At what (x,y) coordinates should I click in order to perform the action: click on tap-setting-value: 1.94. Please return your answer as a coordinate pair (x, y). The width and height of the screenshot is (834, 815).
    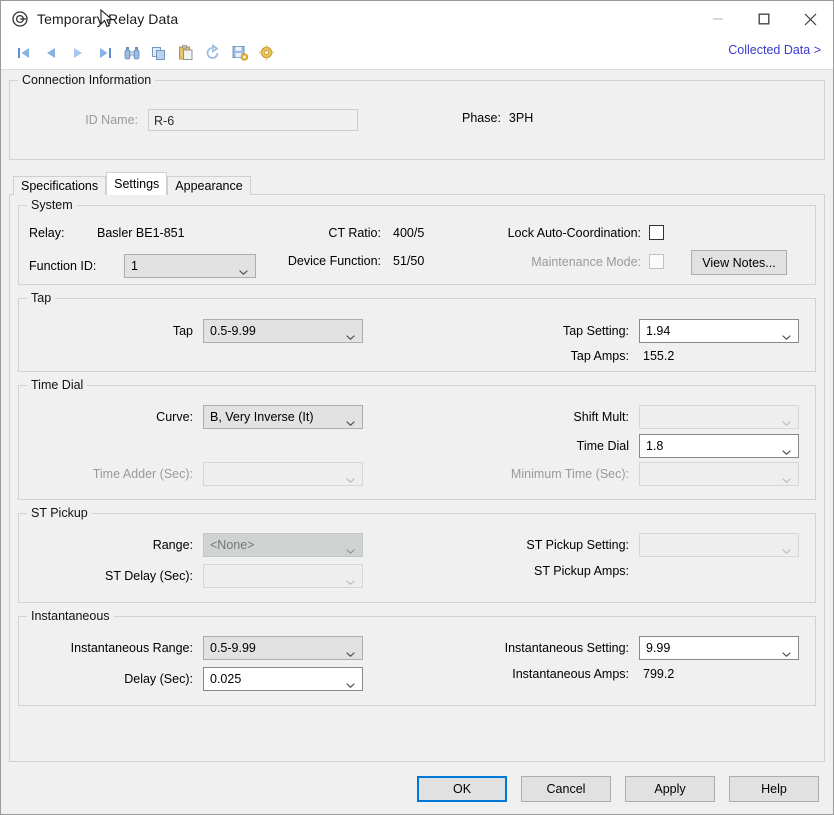
    Looking at the image, I should click on (658, 331).